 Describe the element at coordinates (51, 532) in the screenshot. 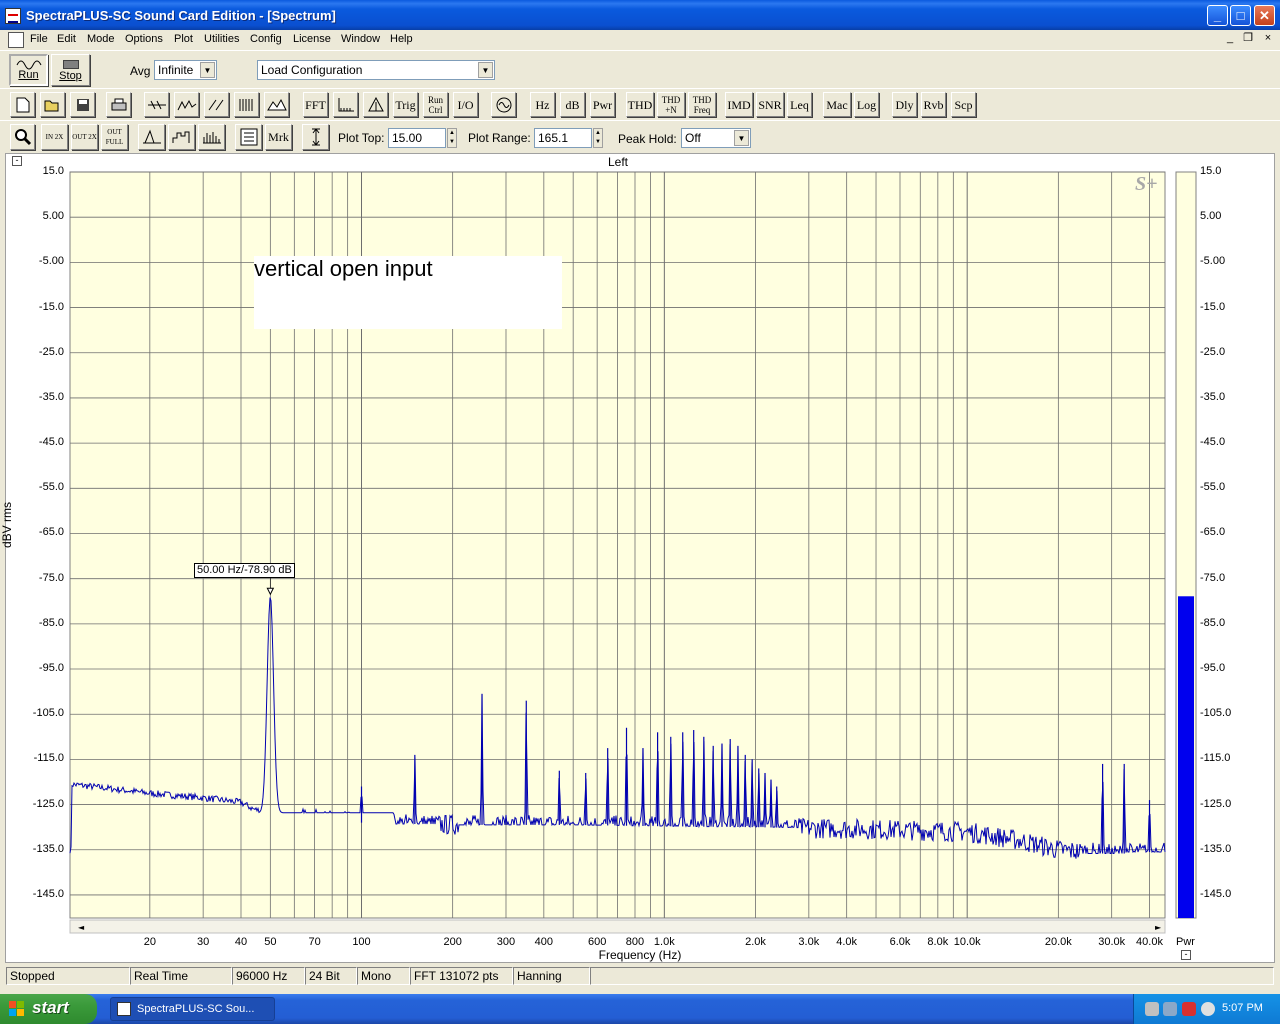

I see `y-tick-label: -65.0` at that location.